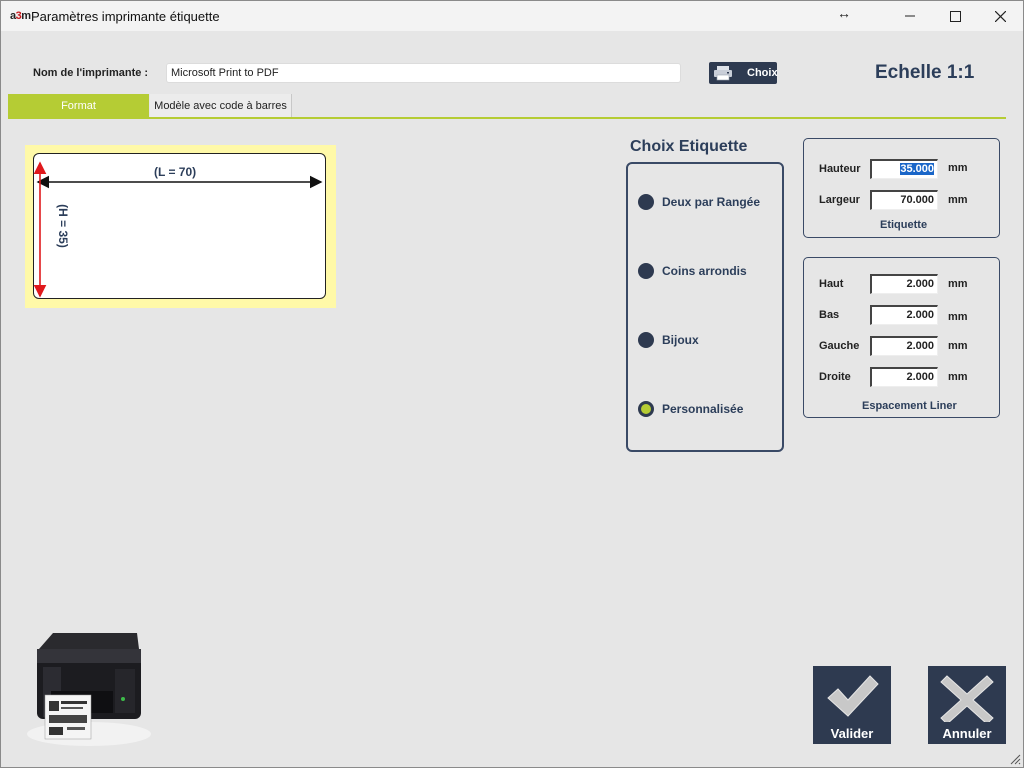 The width and height of the screenshot is (1024, 768). Describe the element at coordinates (967, 733) in the screenshot. I see `cancel-label: Annuler` at that location.